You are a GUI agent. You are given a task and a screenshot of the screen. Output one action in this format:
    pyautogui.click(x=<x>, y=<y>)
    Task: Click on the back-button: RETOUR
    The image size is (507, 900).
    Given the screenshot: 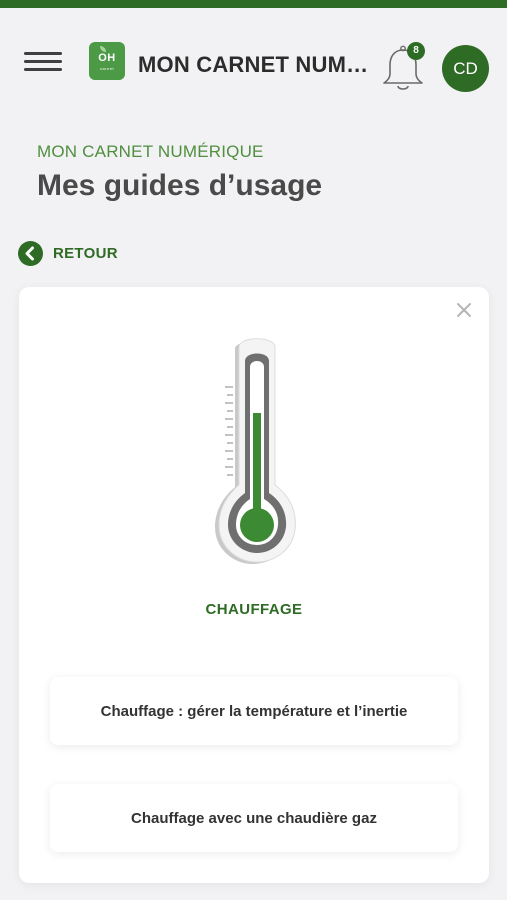 What is the action you would take?
    pyautogui.click(x=68, y=253)
    